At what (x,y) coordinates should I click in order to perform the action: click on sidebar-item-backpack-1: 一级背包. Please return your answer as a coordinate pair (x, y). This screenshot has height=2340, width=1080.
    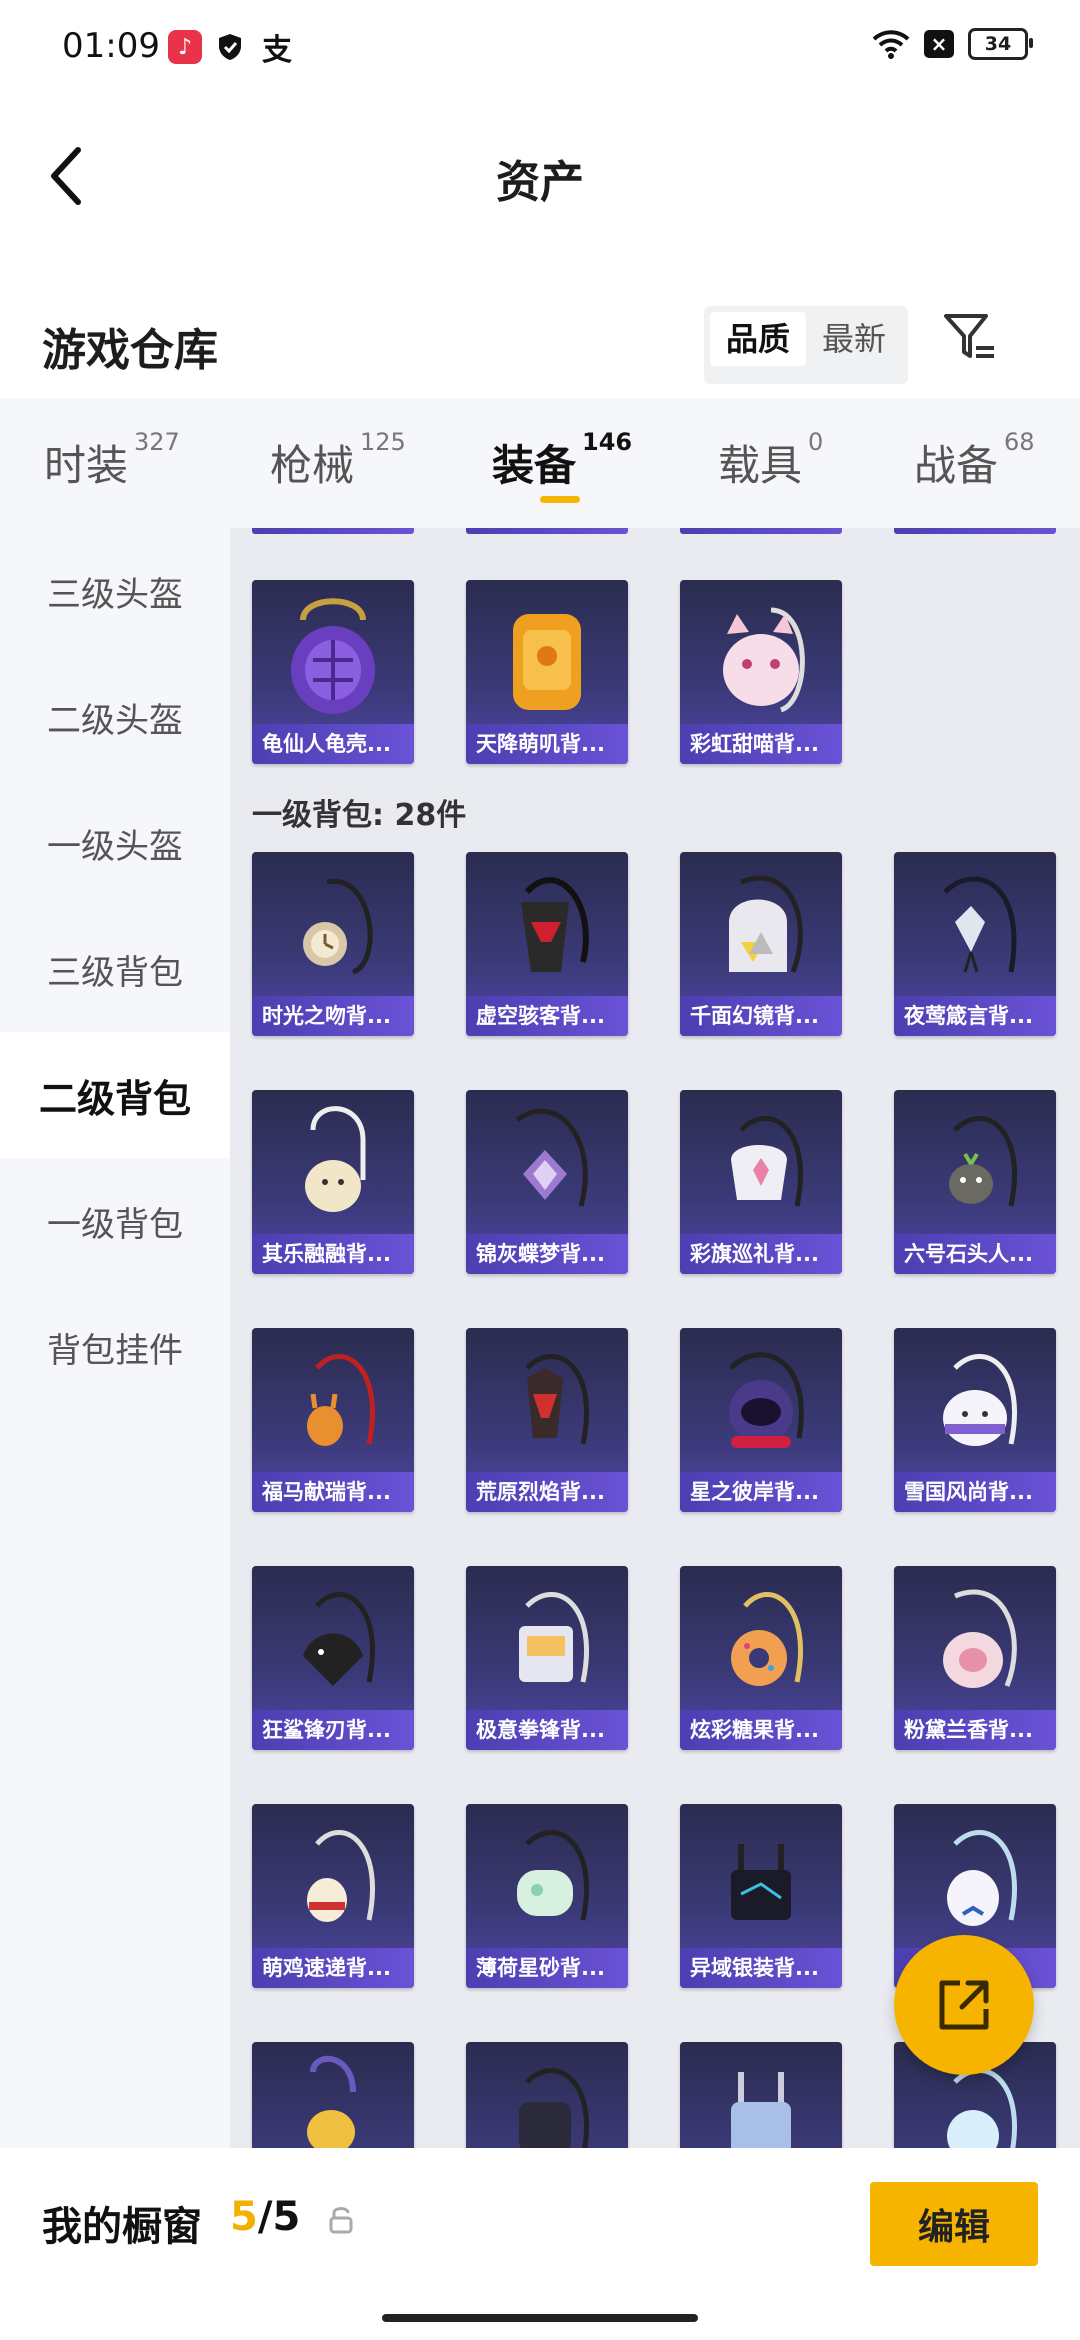
    Looking at the image, I should click on (115, 1221).